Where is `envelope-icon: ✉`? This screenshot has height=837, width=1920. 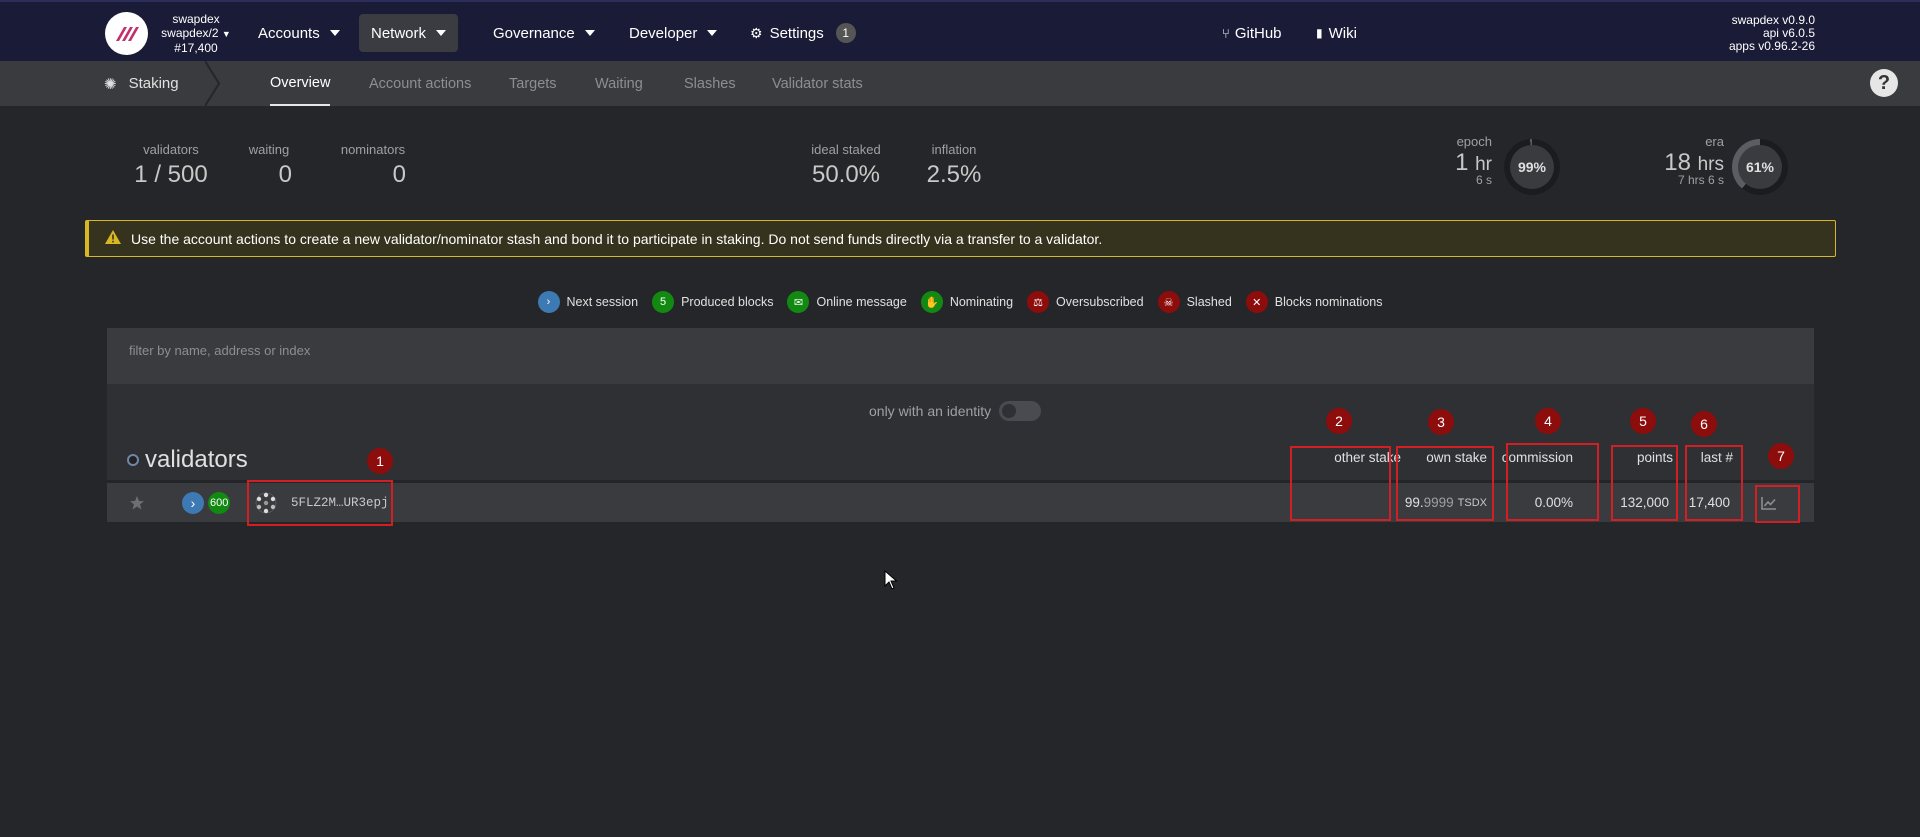
envelope-icon: ✉ is located at coordinates (798, 302).